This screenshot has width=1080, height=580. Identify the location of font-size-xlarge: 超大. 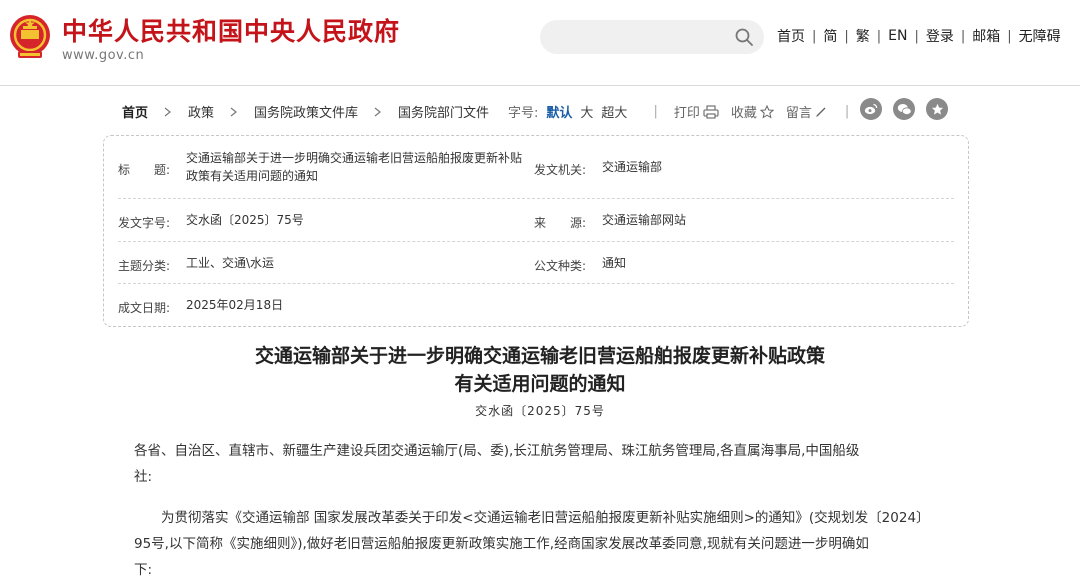
(614, 111).